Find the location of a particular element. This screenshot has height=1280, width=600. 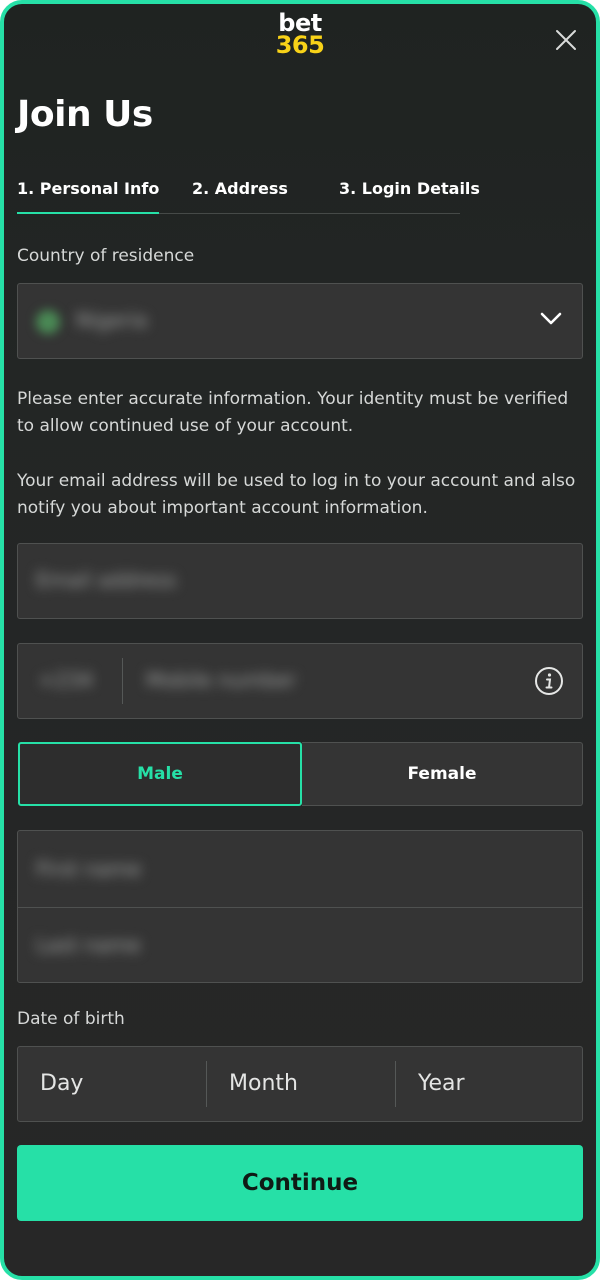

flag-icon is located at coordinates (48, 322).